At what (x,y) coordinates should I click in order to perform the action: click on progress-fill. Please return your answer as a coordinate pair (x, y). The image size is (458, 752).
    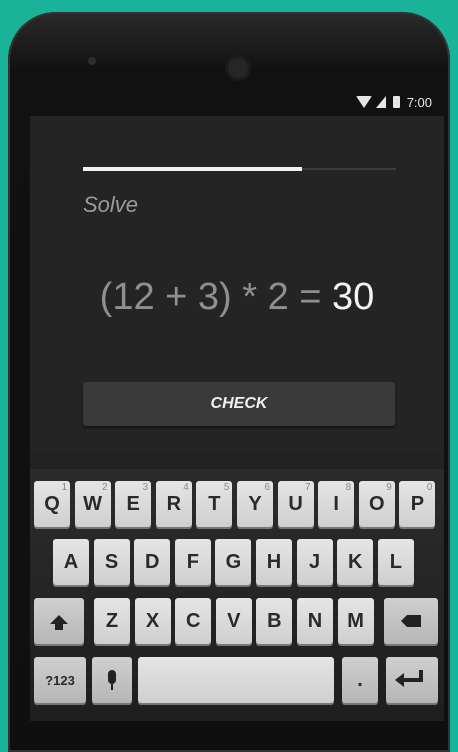
    Looking at the image, I should click on (193, 169).